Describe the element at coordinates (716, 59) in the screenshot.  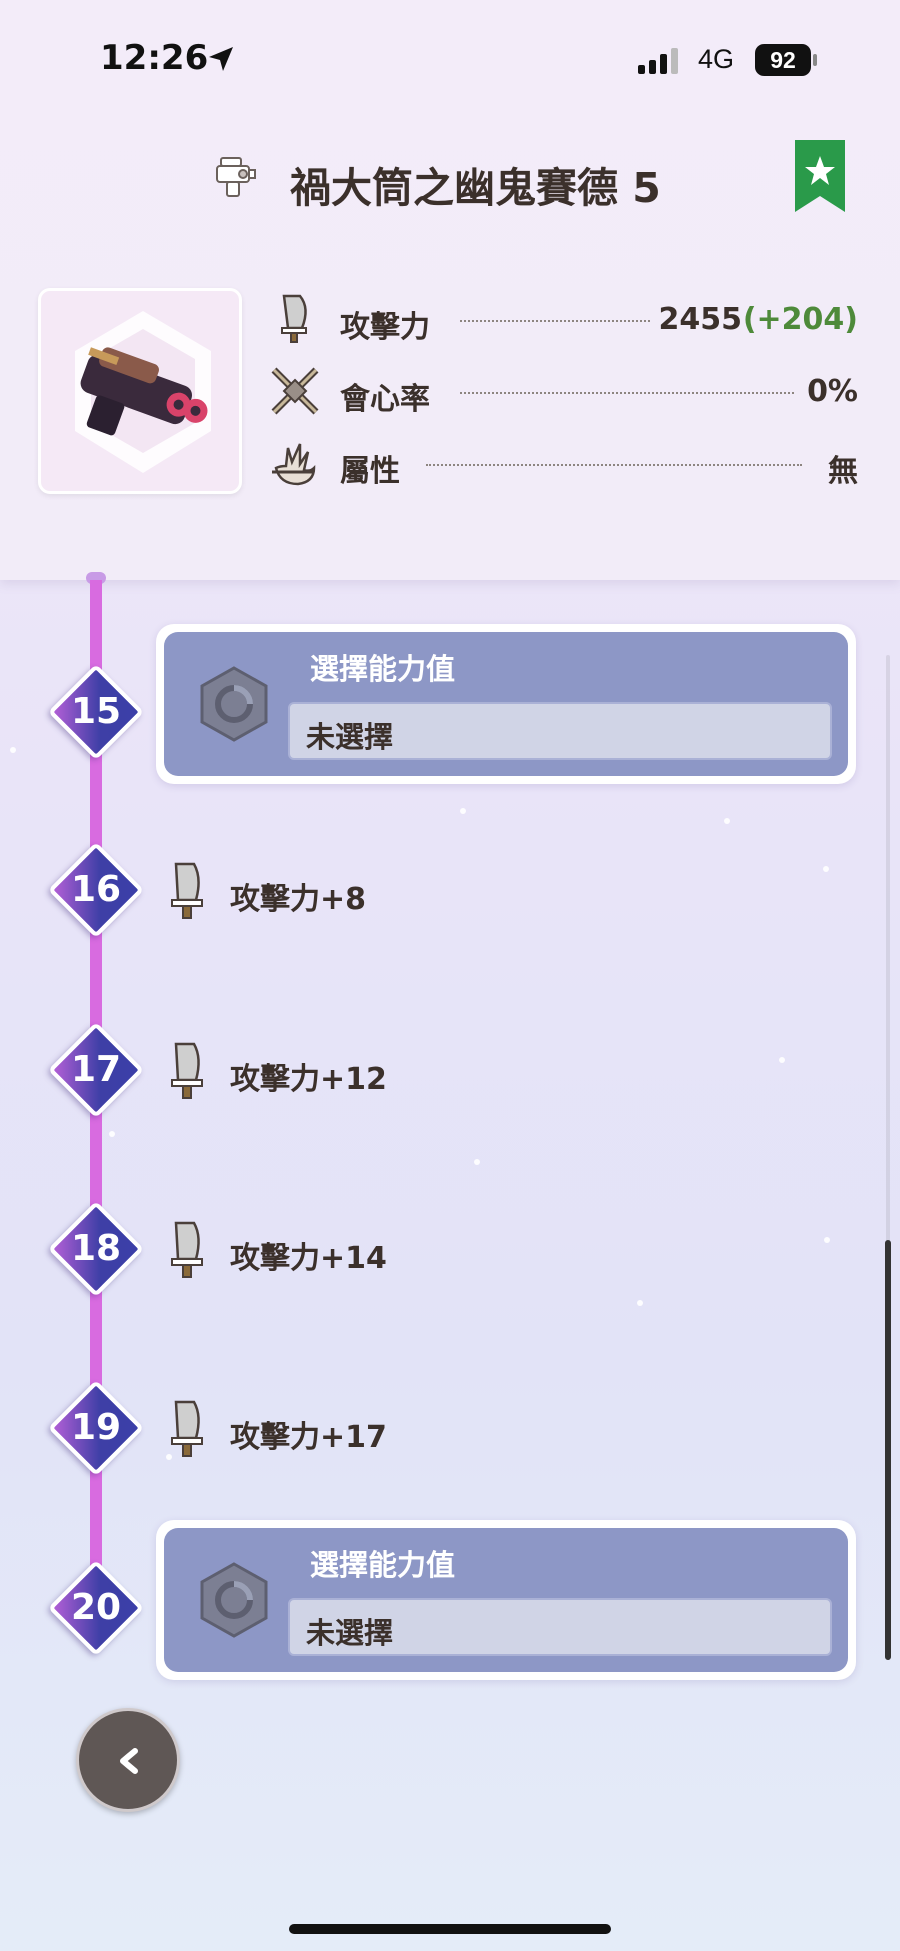
I see `network-type: 4G` at that location.